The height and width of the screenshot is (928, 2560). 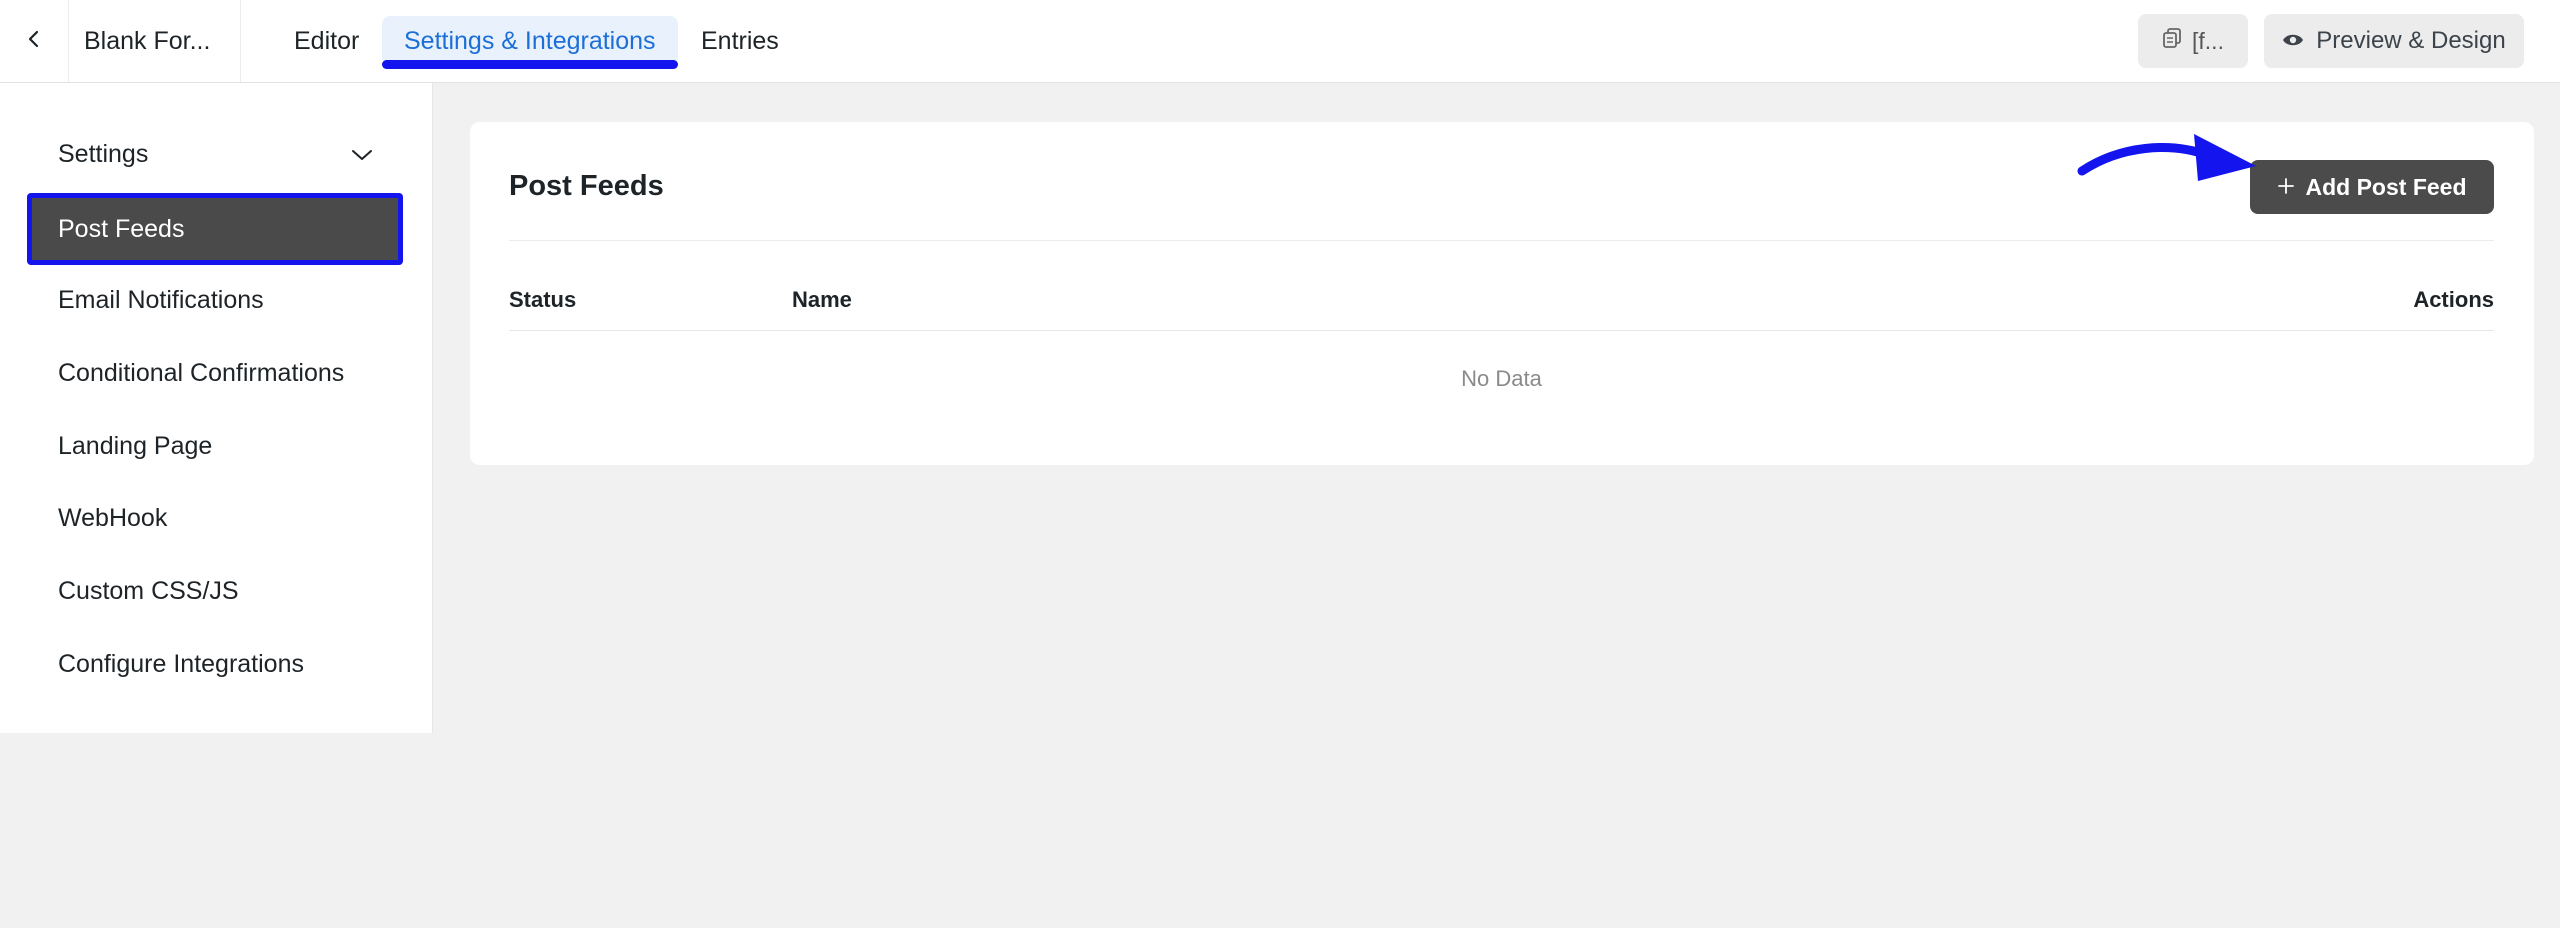 What do you see at coordinates (2166, 157) in the screenshot?
I see `annotation-arrow-icon` at bounding box center [2166, 157].